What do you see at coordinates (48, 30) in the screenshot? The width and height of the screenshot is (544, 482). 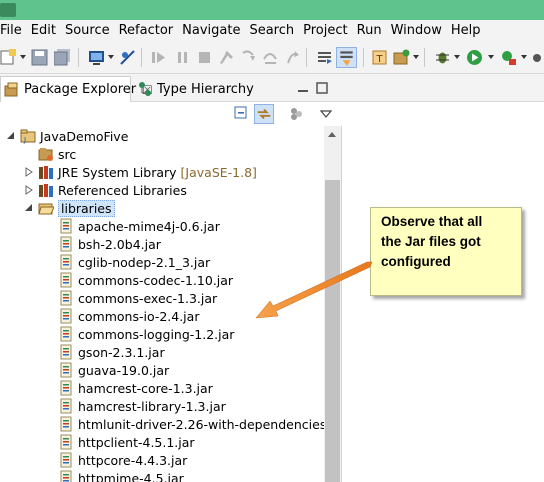 I see `menu-edit: Edit` at bounding box center [48, 30].